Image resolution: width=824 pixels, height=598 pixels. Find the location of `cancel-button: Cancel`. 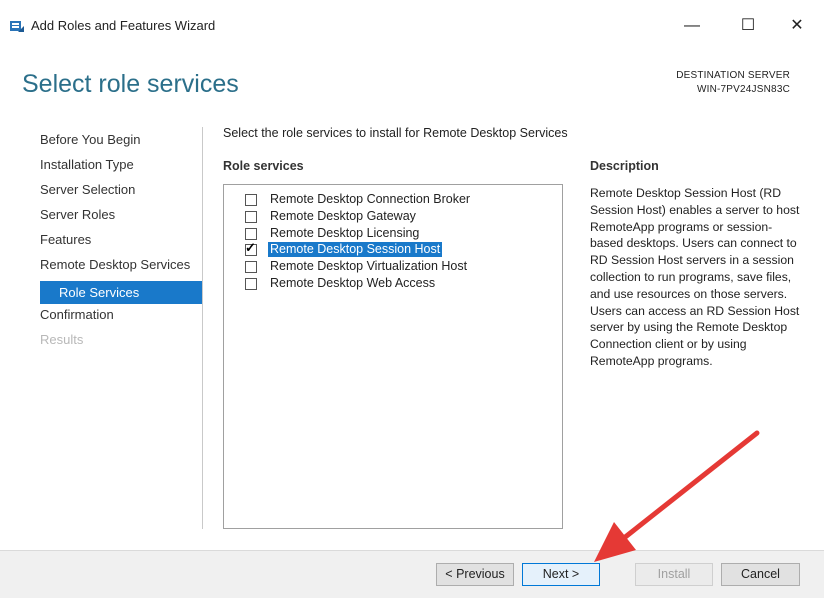

cancel-button: Cancel is located at coordinates (760, 574).